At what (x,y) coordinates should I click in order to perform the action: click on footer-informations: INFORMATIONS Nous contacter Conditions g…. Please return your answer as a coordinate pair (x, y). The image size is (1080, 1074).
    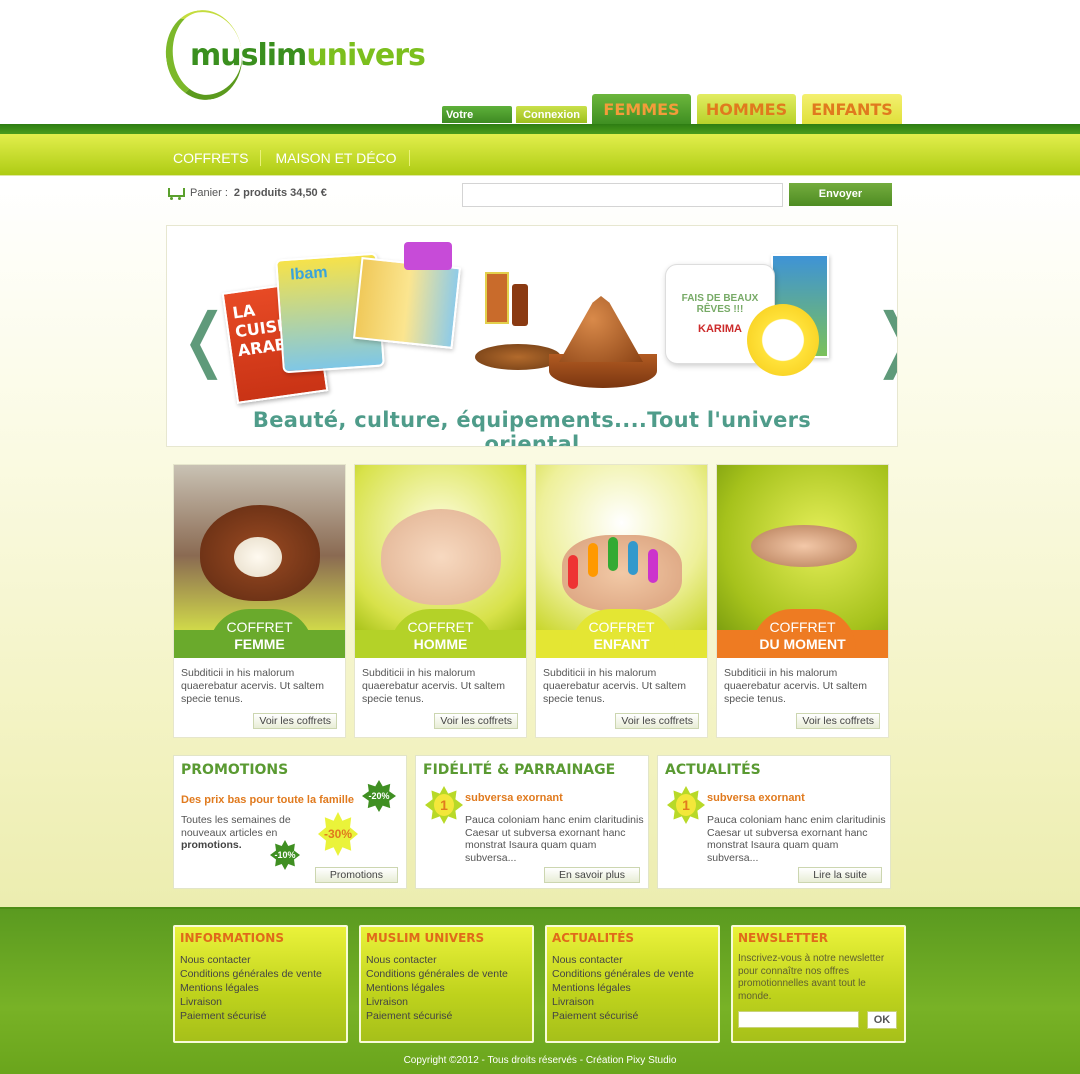
    Looking at the image, I should click on (260, 984).